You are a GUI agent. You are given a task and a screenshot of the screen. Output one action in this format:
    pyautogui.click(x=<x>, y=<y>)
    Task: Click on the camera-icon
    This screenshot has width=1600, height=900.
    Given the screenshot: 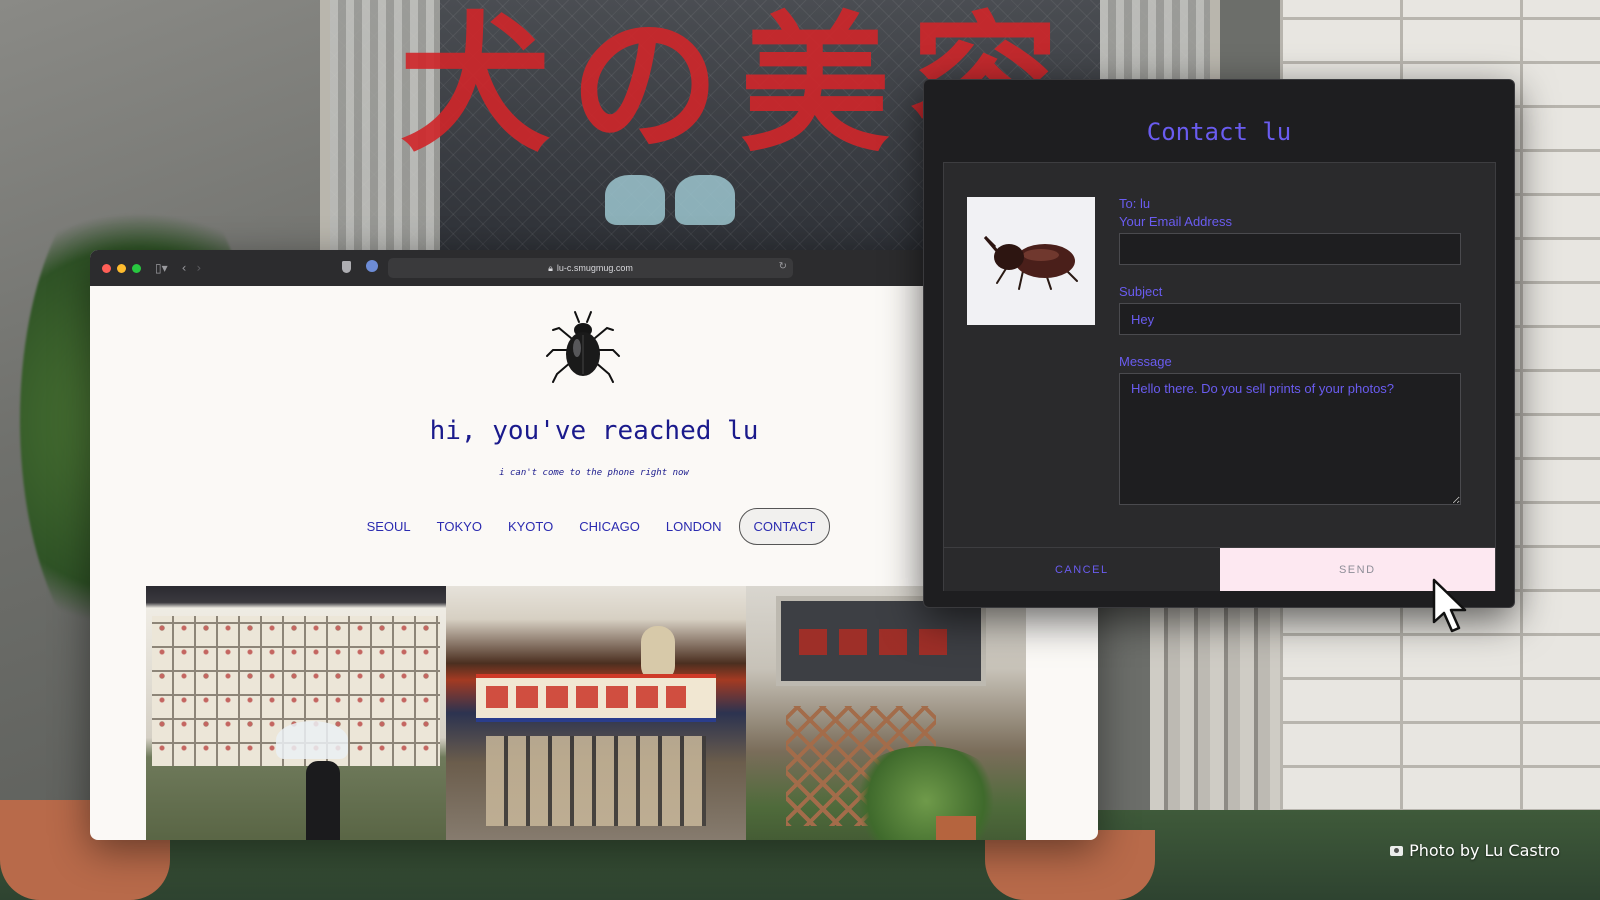 What is the action you would take?
    pyautogui.click(x=1397, y=850)
    